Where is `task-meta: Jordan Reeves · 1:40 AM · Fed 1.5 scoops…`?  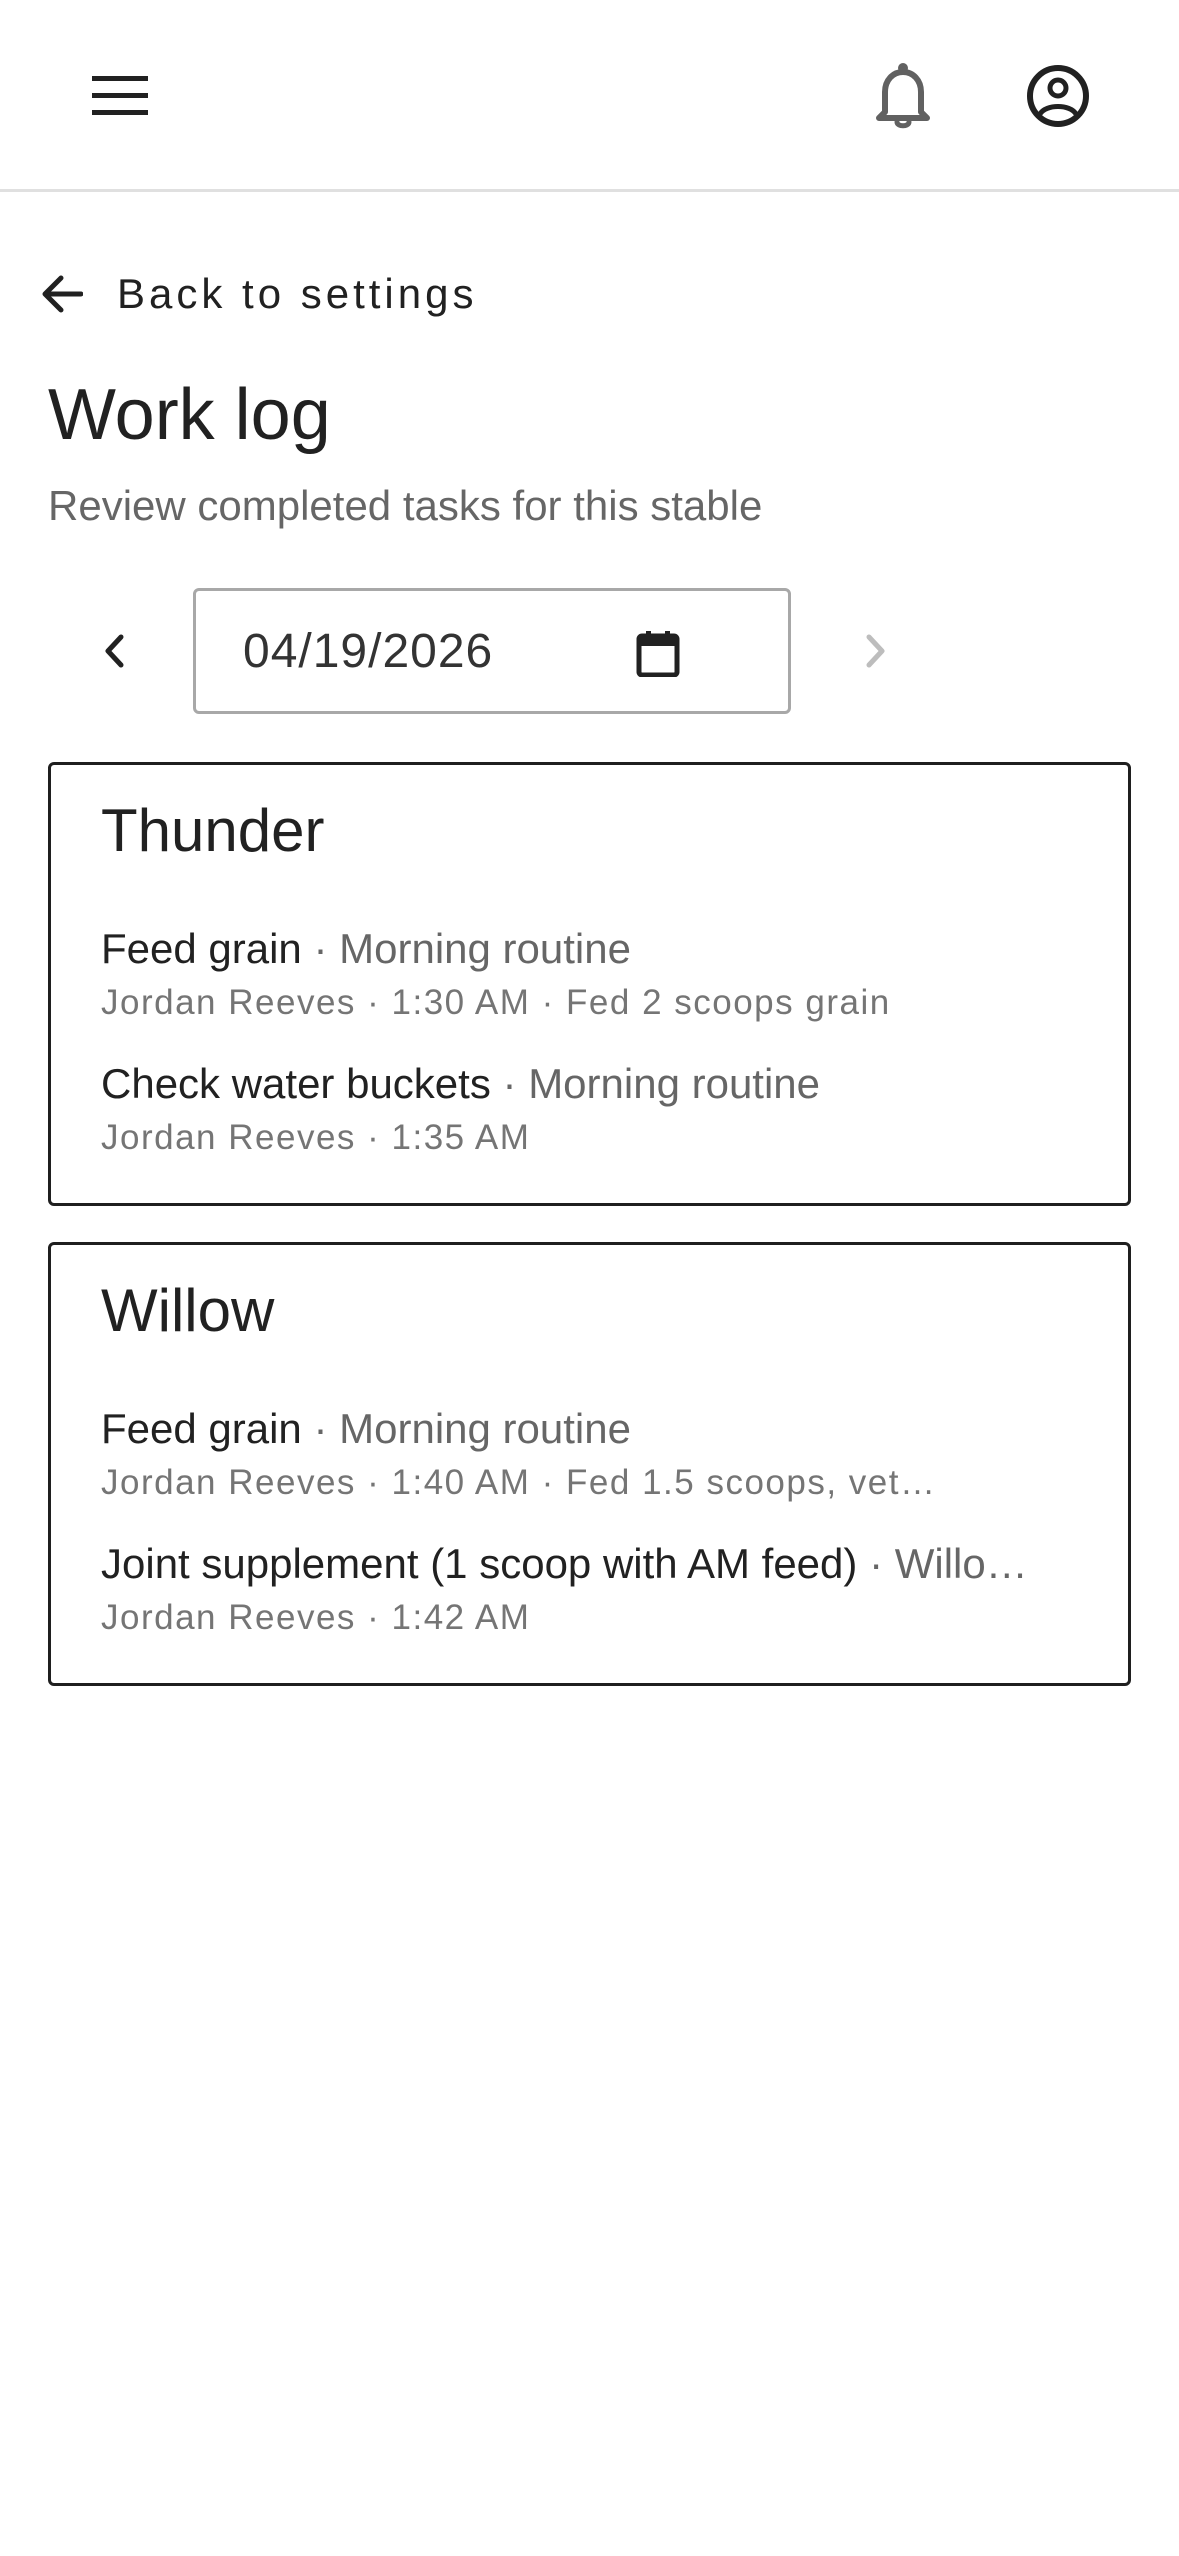 task-meta: Jordan Reeves · 1:40 AM · Fed 1.5 scoops… is located at coordinates (519, 1482).